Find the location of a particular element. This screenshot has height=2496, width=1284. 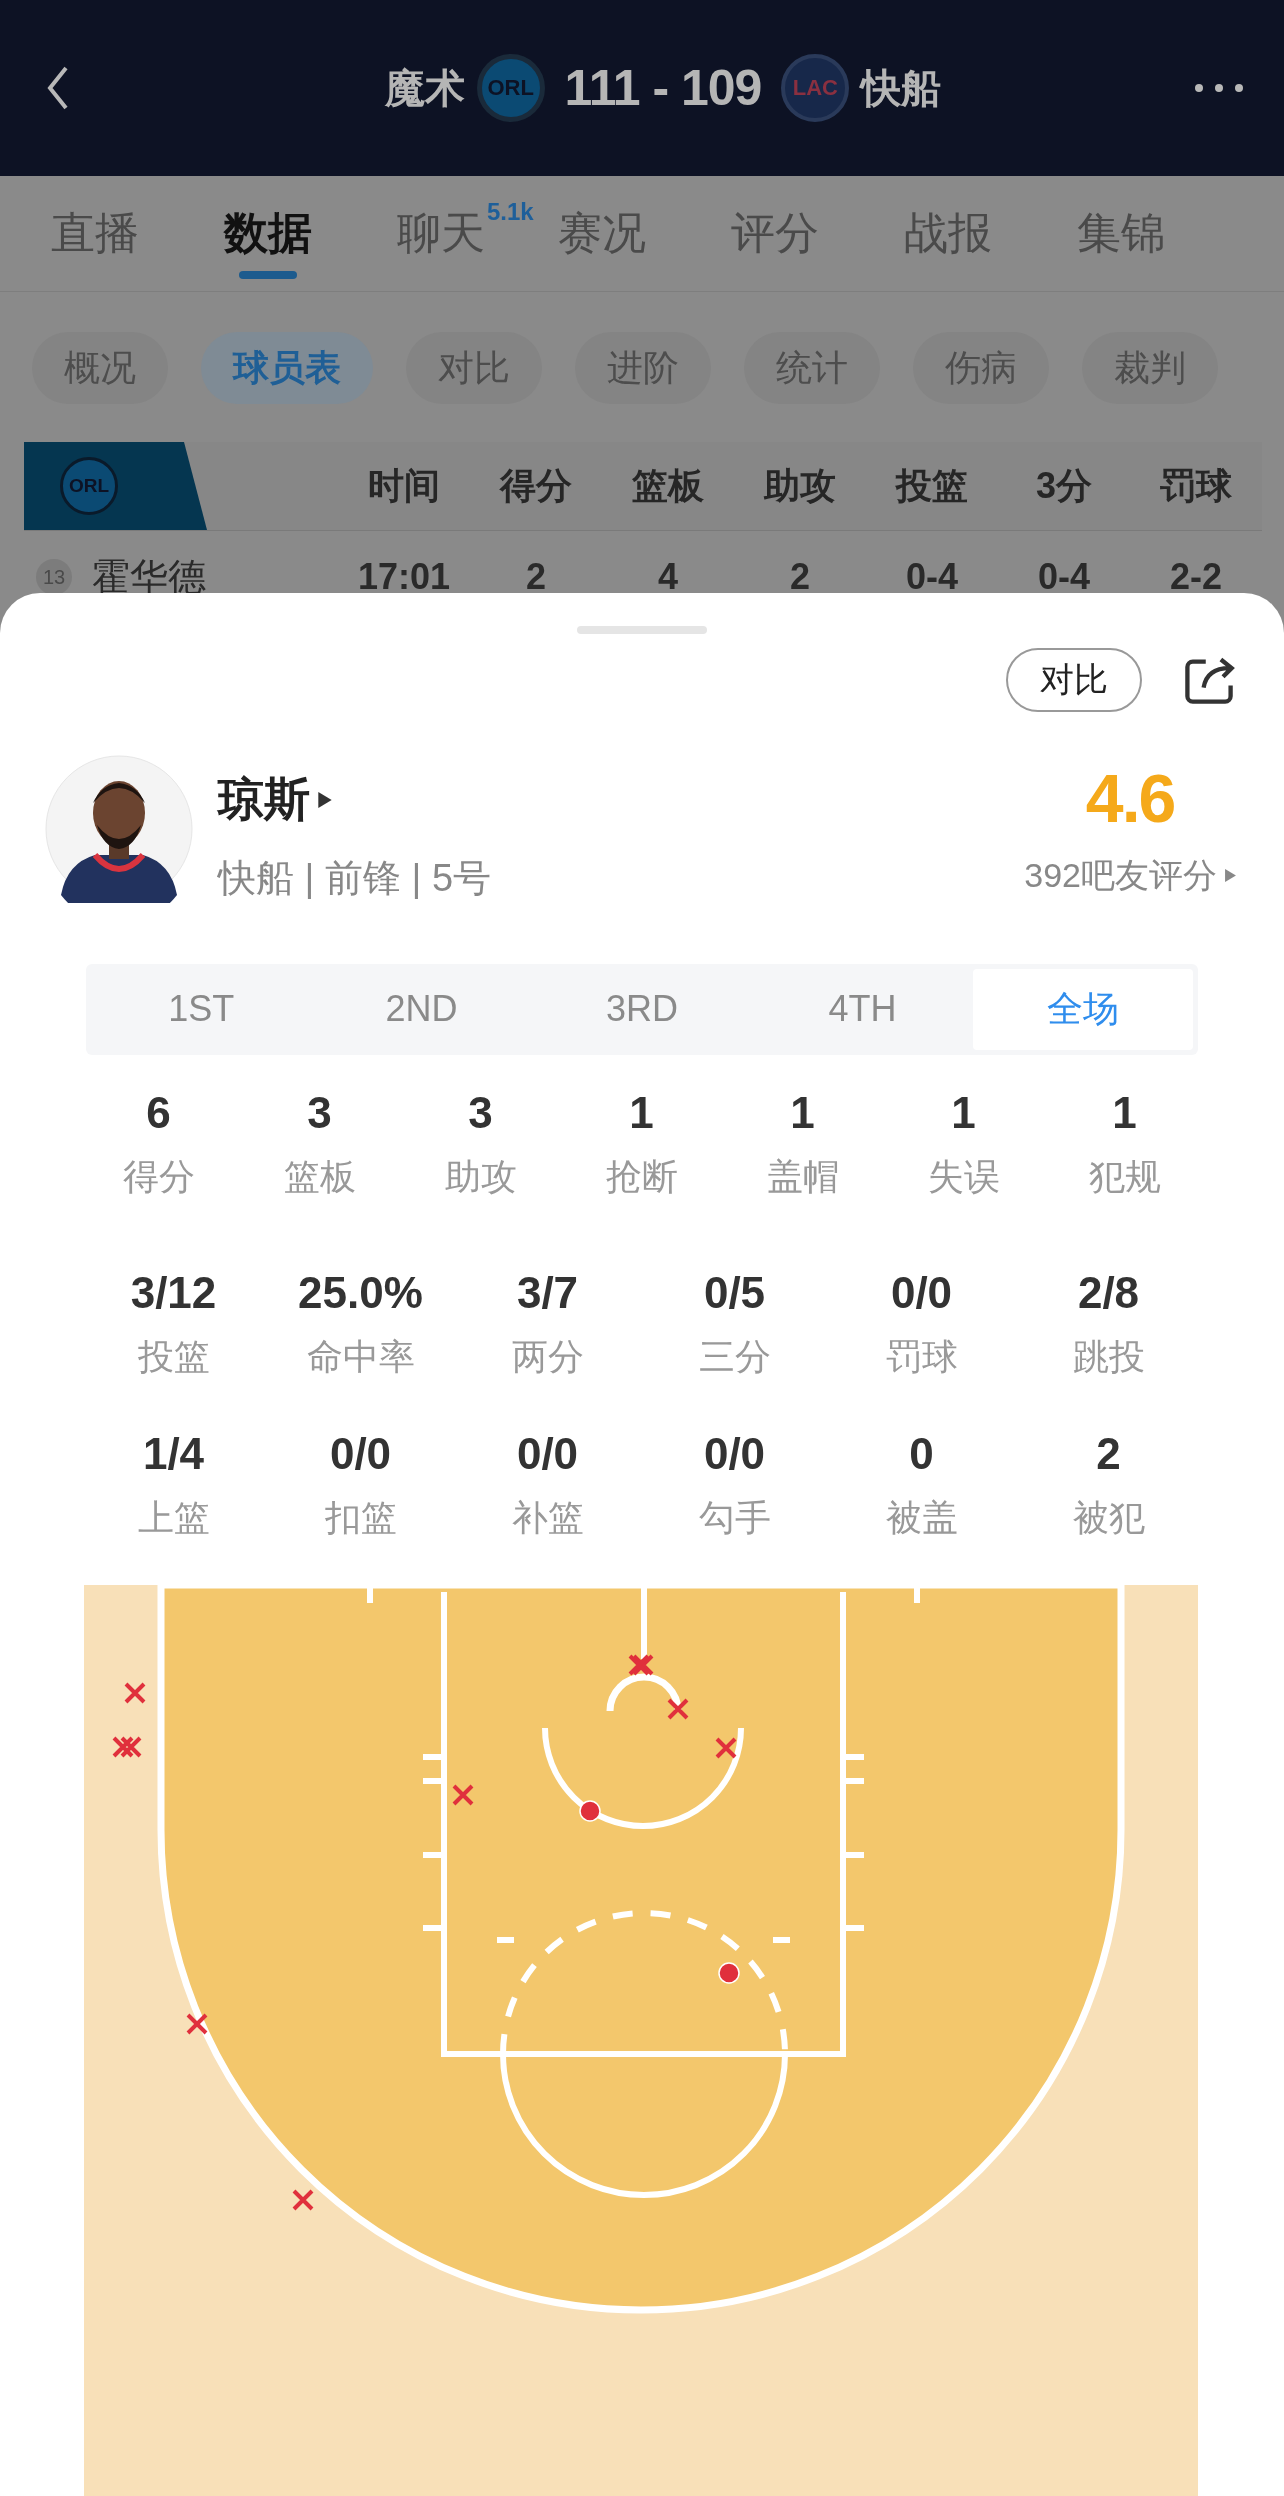

column-header: 3分 is located at coordinates (1064, 485).